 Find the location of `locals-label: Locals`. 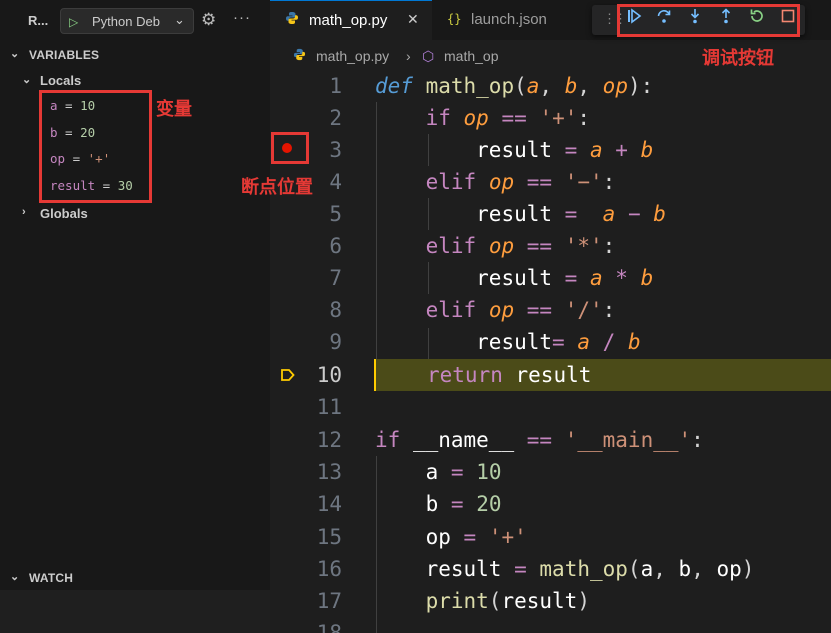

locals-label: Locals is located at coordinates (61, 80).